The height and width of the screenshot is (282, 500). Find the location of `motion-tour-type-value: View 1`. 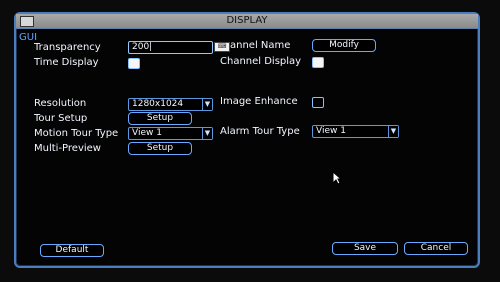

motion-tour-type-value: View 1 is located at coordinates (147, 133).